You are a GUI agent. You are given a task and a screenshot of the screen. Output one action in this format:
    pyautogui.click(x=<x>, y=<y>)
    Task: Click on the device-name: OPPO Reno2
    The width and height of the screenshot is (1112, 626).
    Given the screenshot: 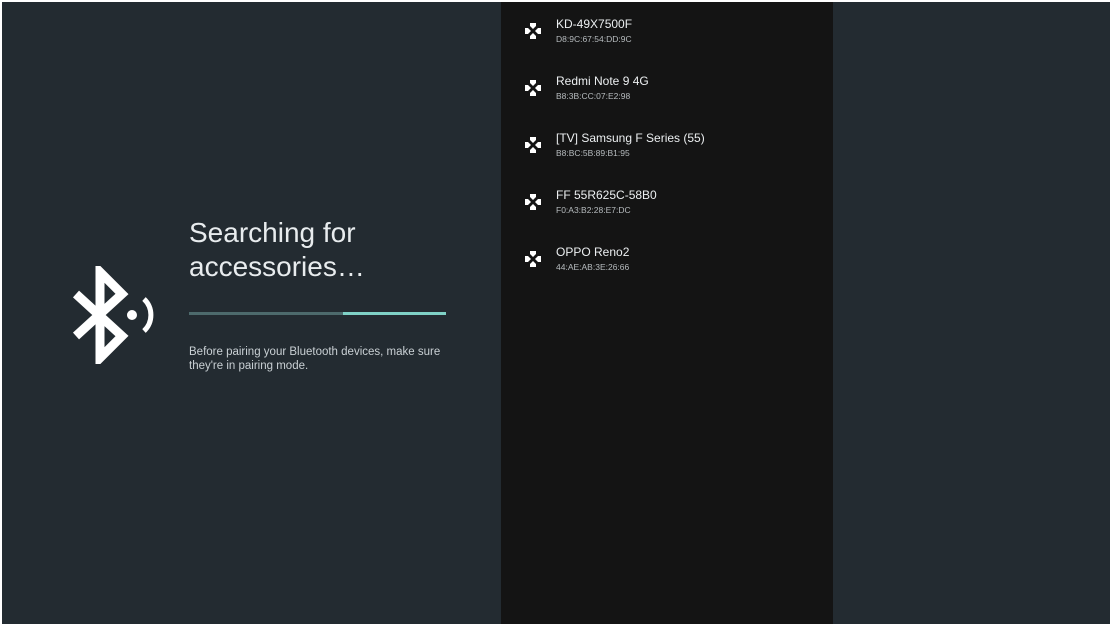 What is the action you would take?
    pyautogui.click(x=593, y=252)
    